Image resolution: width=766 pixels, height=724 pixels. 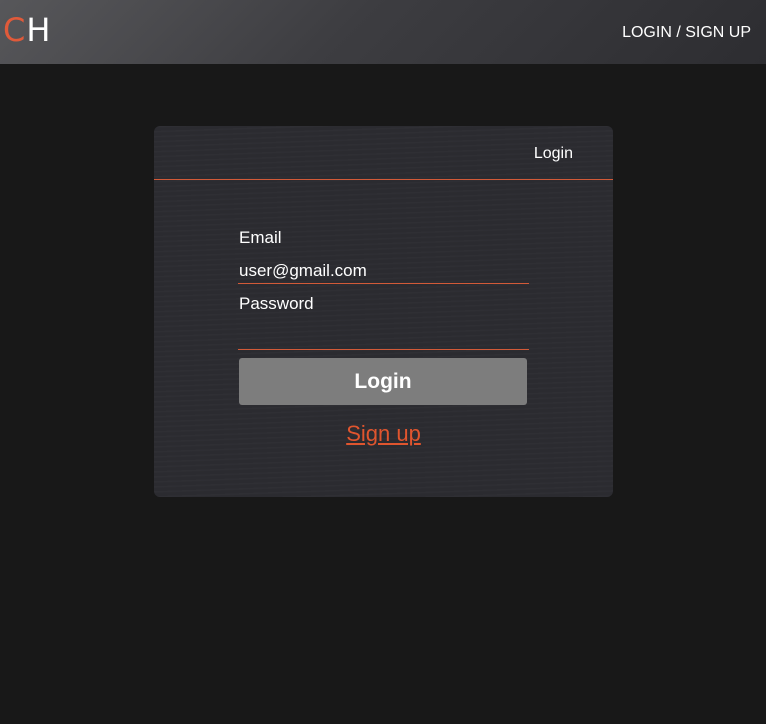 What do you see at coordinates (553, 154) in the screenshot?
I see `tab-login: Login` at bounding box center [553, 154].